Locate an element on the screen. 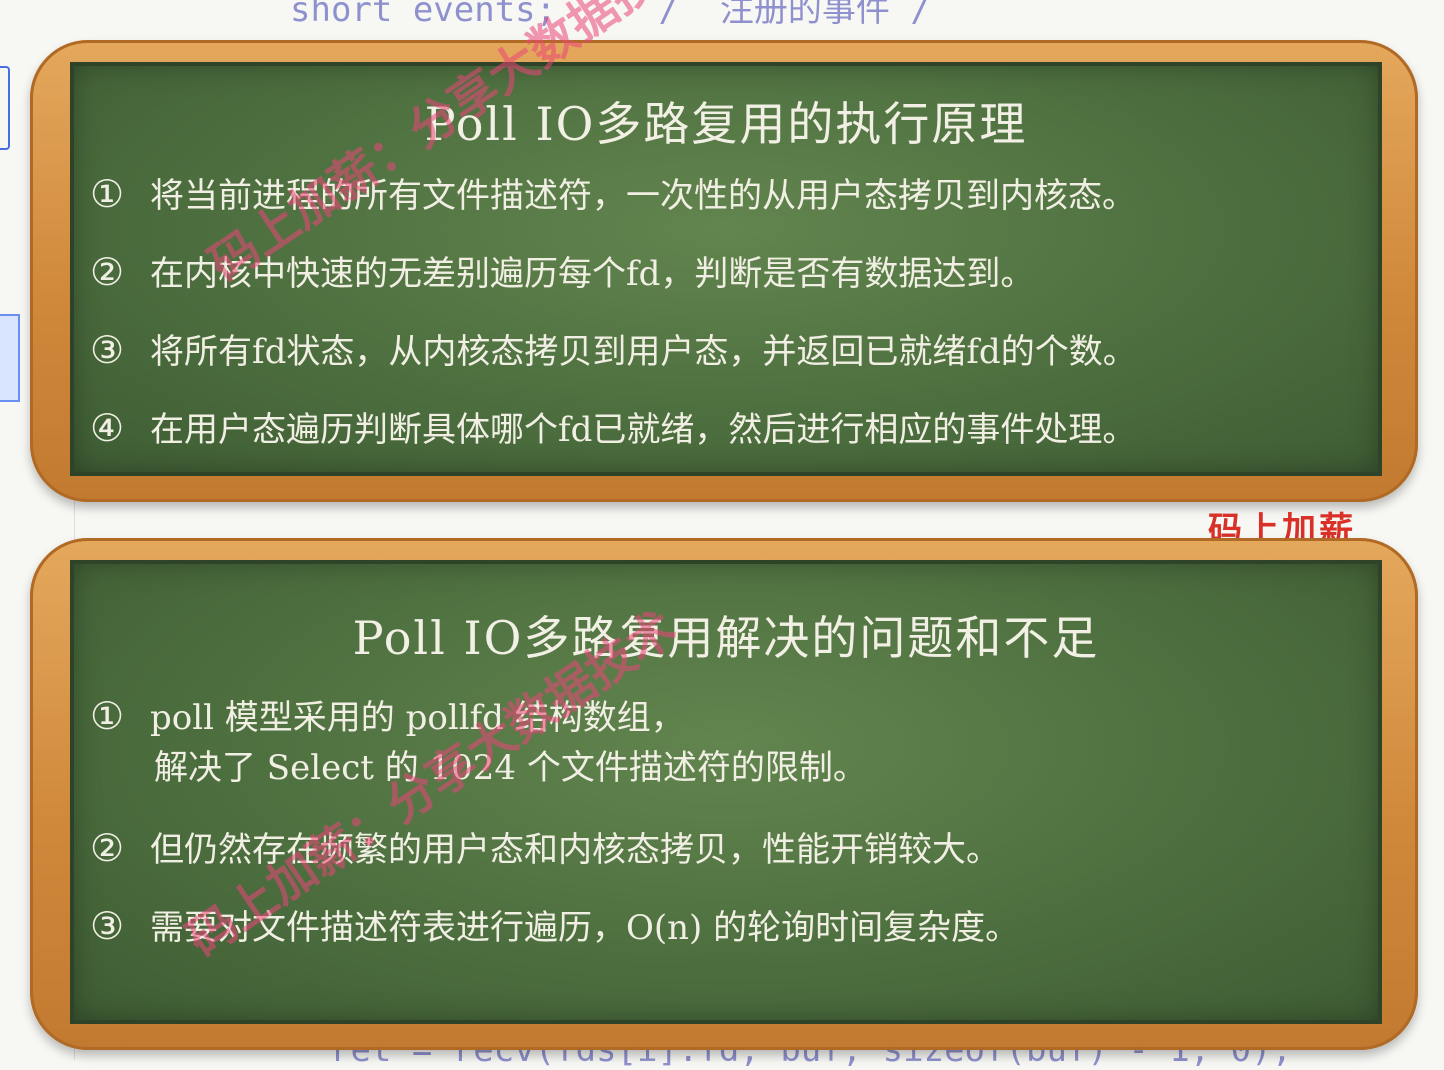 The image size is (1444, 1070). list-item: ③ 将所有fd状态，从内核态拷贝到用户态，并返回已就绪fd的个数。 is located at coordinates (613, 351).